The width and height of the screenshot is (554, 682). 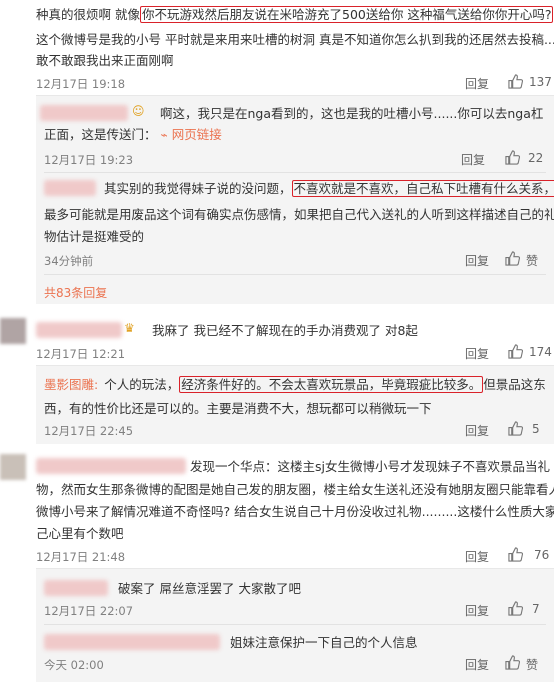 What do you see at coordinates (74, 665) in the screenshot?
I see `reply-5-time: 今天 02:00` at bounding box center [74, 665].